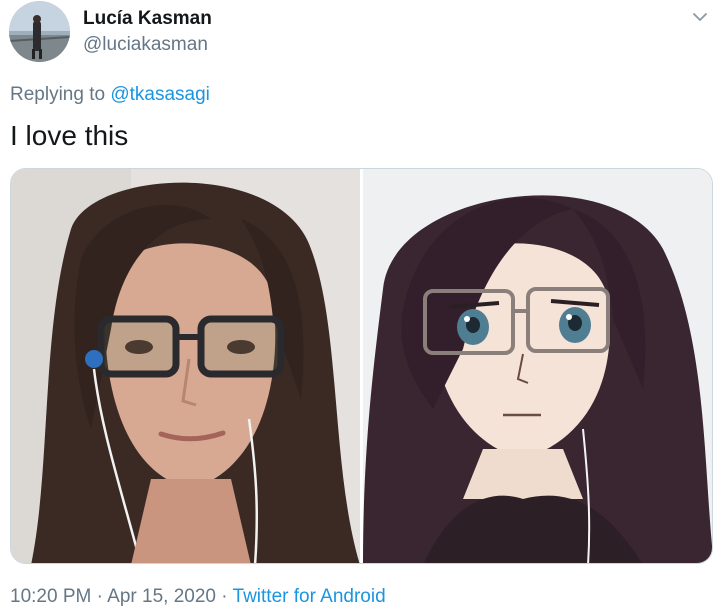  What do you see at coordinates (69, 135) in the screenshot?
I see `tweet-text: I love this` at bounding box center [69, 135].